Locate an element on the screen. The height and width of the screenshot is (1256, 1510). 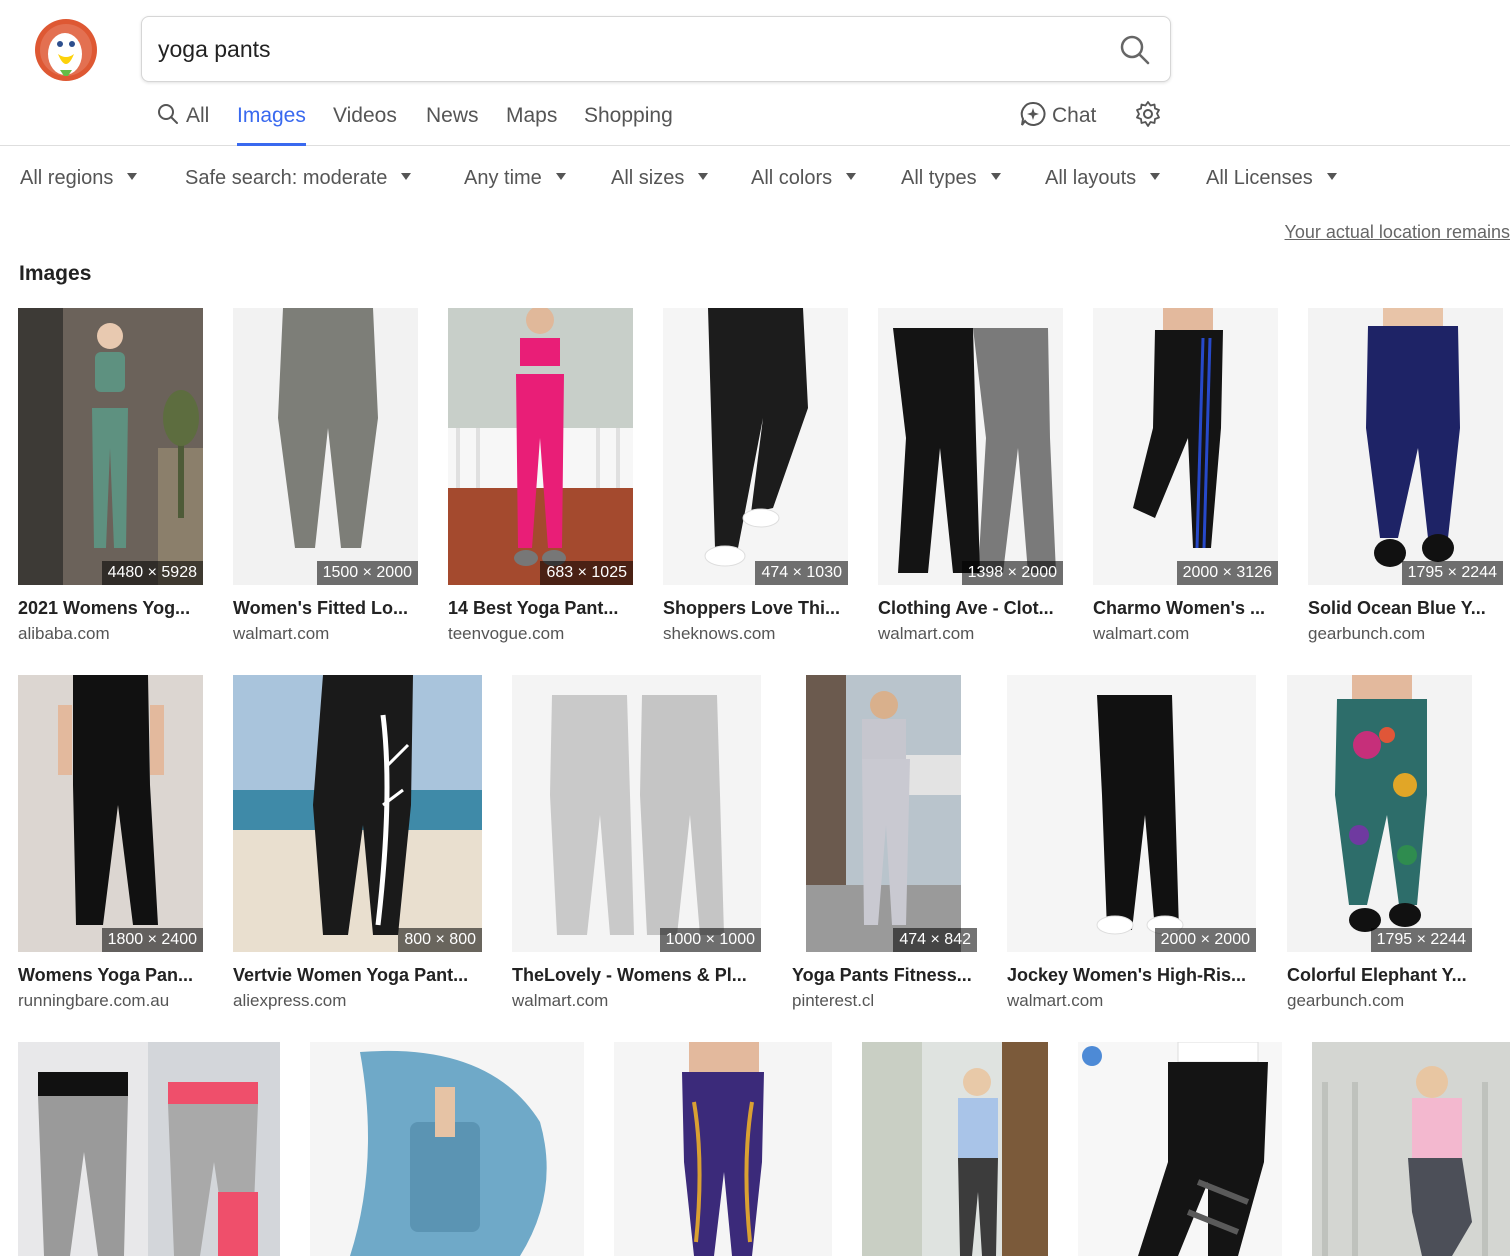
image-thumbnail: 474 × 842 is located at coordinates (884, 813).